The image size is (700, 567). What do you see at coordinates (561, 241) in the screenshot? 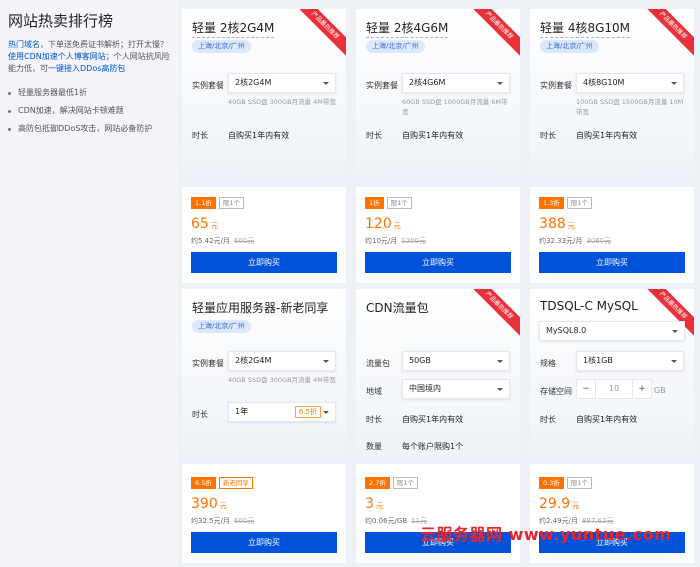
I see `monthly-price: 约32.33元/月` at bounding box center [561, 241].